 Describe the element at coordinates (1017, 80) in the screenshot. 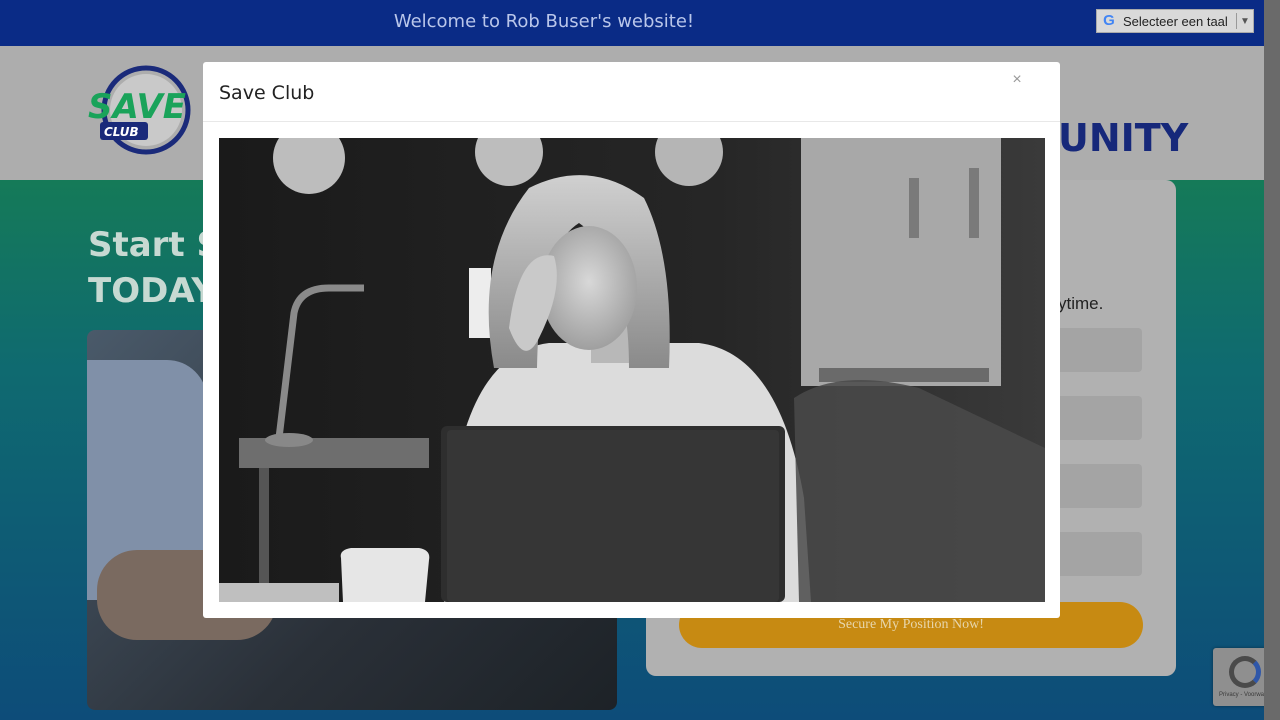

I see `close-icon: ×` at that location.